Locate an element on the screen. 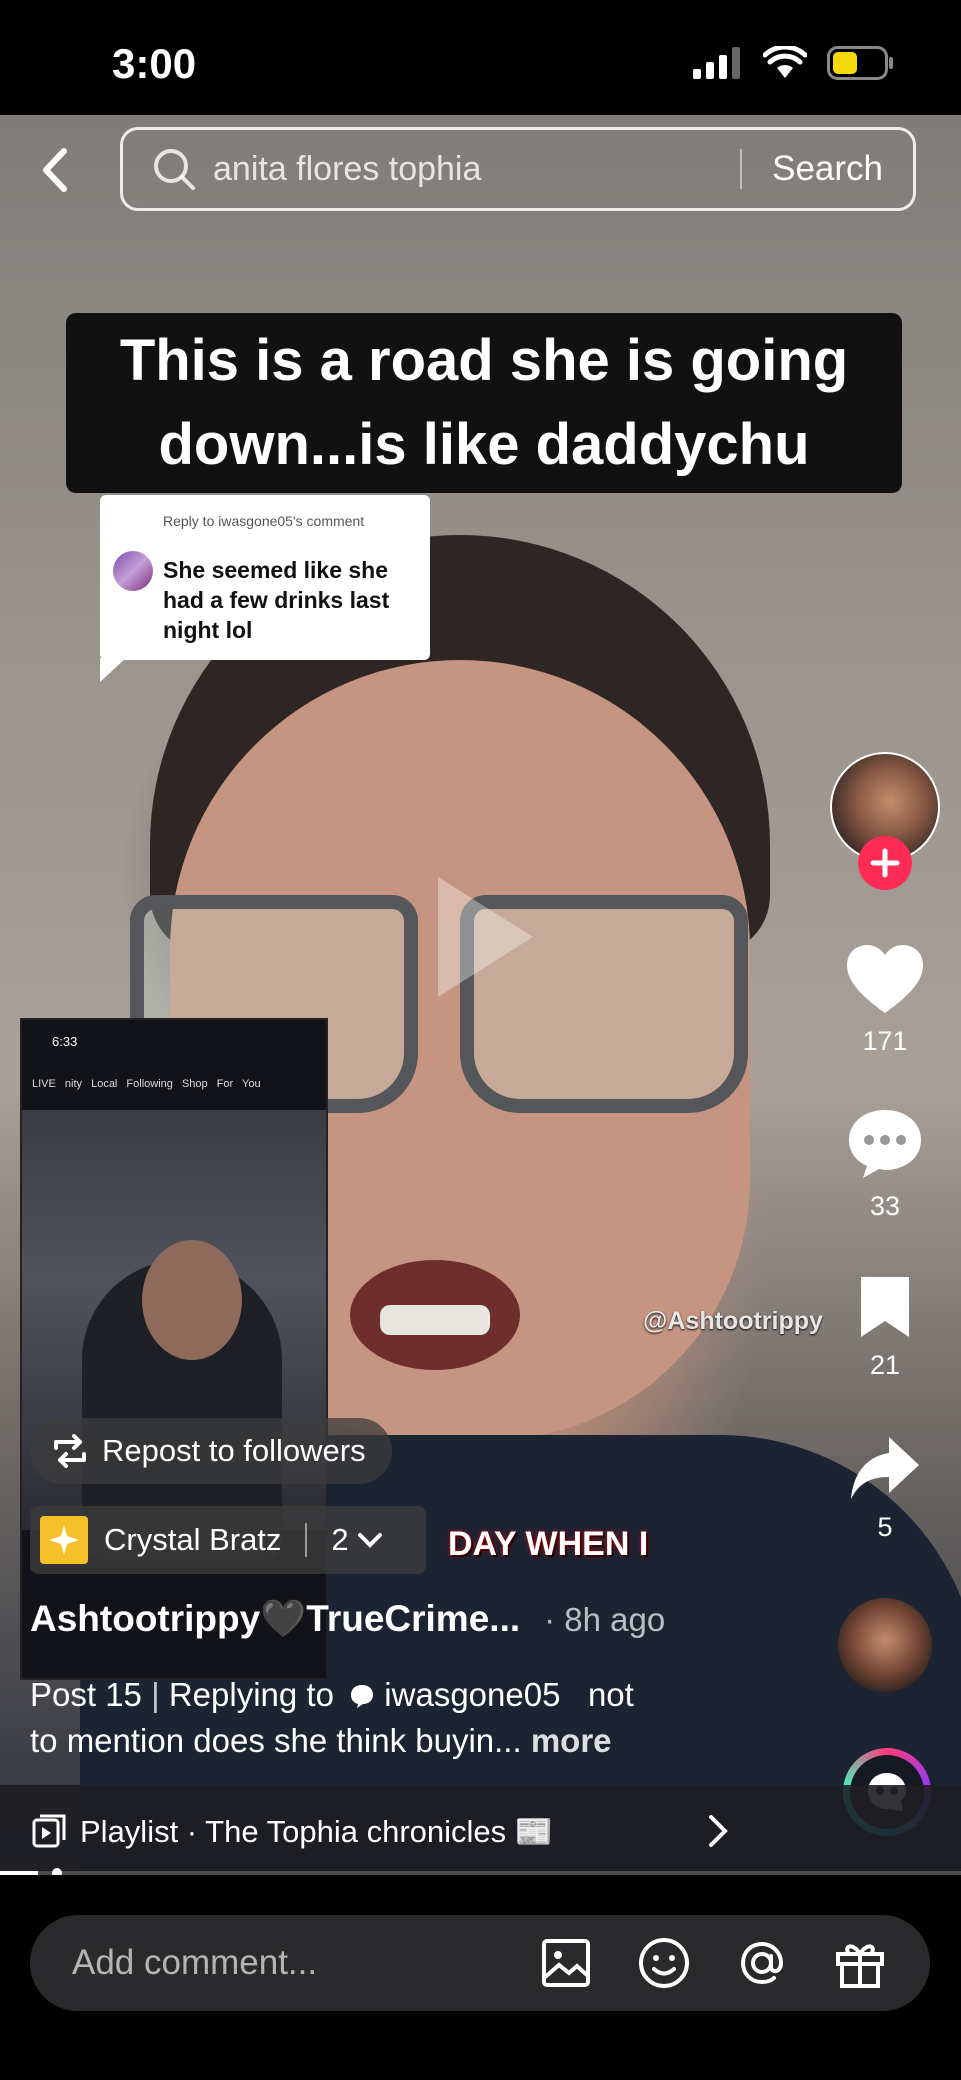 The image size is (961, 2080). status-icons is located at coordinates (794, 63).